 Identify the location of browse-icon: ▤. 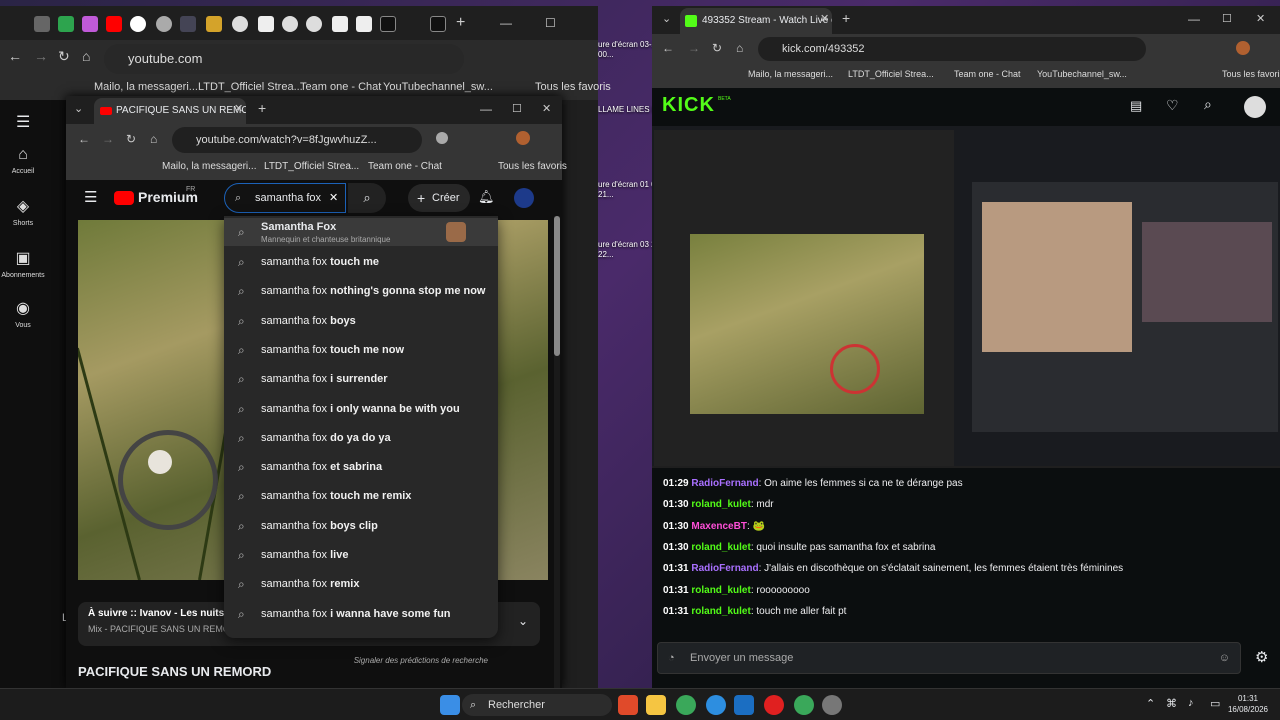
(1136, 106).